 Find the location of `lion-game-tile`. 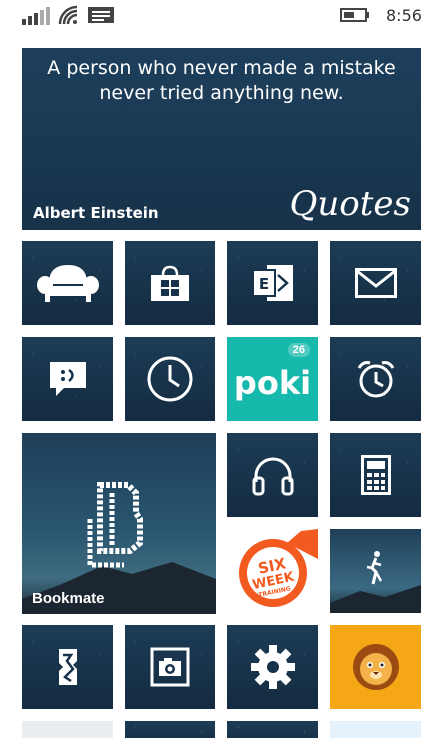

lion-game-tile is located at coordinates (375, 667).